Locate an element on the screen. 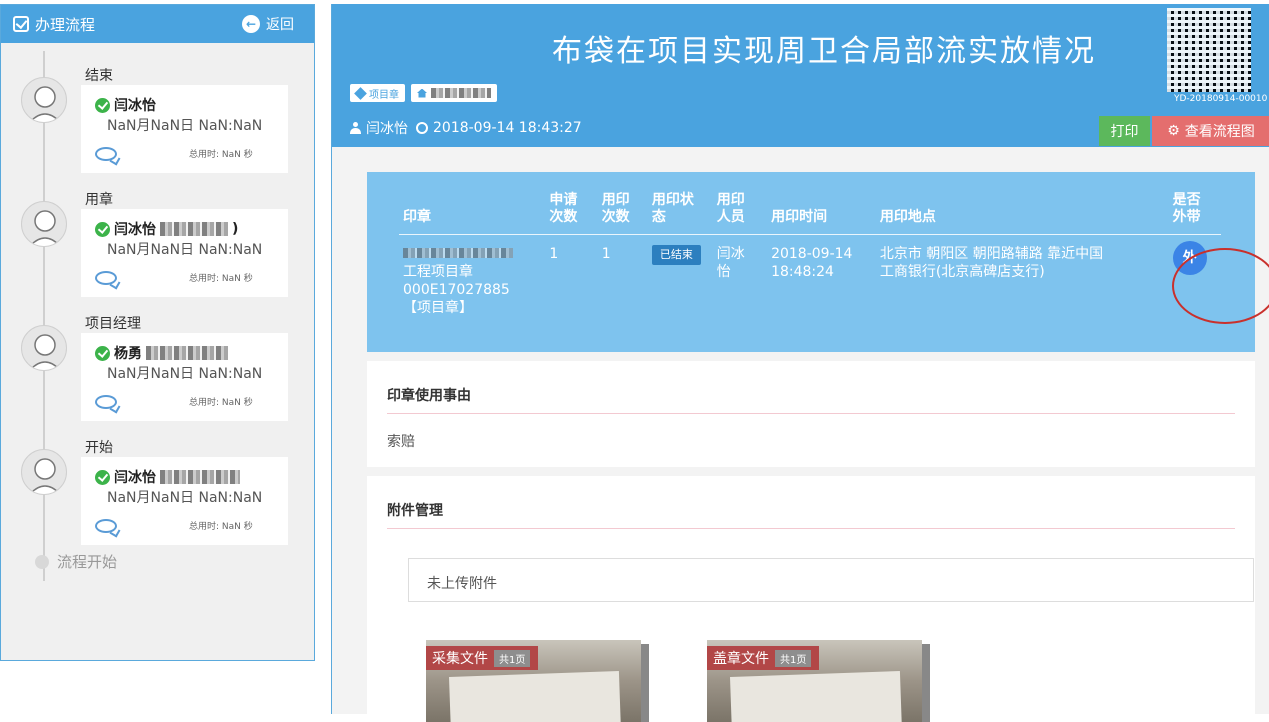  reason-value: 索赔 is located at coordinates (401, 442).